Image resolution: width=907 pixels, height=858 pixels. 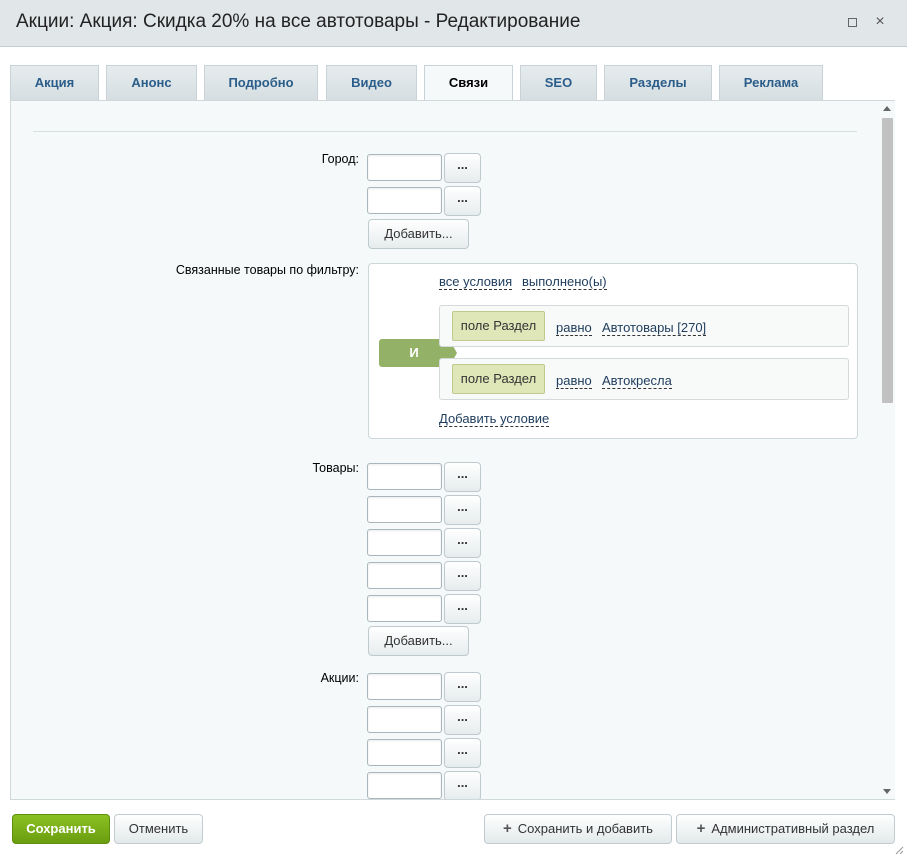 I want to click on divider, so click(x=445, y=131).